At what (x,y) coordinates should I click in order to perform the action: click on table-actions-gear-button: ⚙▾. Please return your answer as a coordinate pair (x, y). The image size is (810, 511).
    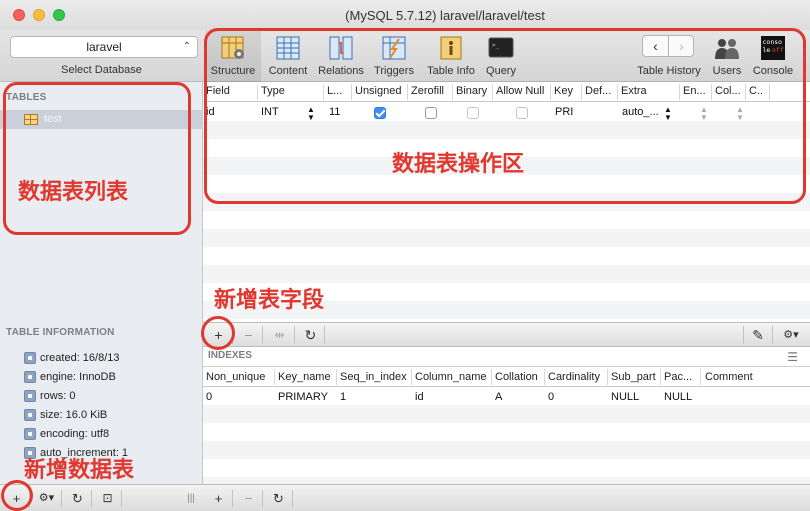
    Looking at the image, I should click on (47, 498).